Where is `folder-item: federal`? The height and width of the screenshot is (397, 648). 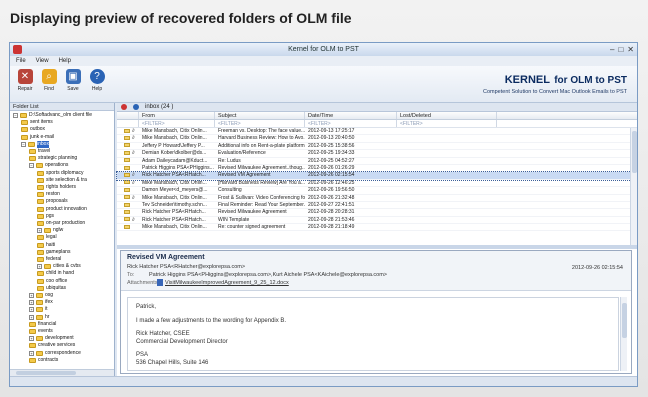 folder-item: federal is located at coordinates (49, 259).